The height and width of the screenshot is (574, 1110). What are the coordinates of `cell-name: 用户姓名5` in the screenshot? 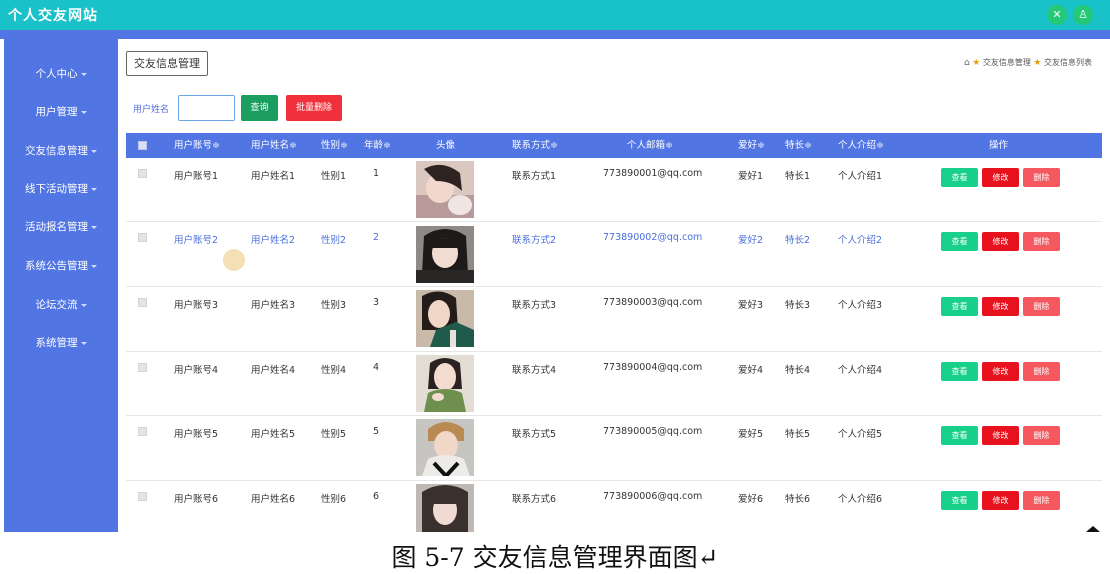 It's located at (273, 434).